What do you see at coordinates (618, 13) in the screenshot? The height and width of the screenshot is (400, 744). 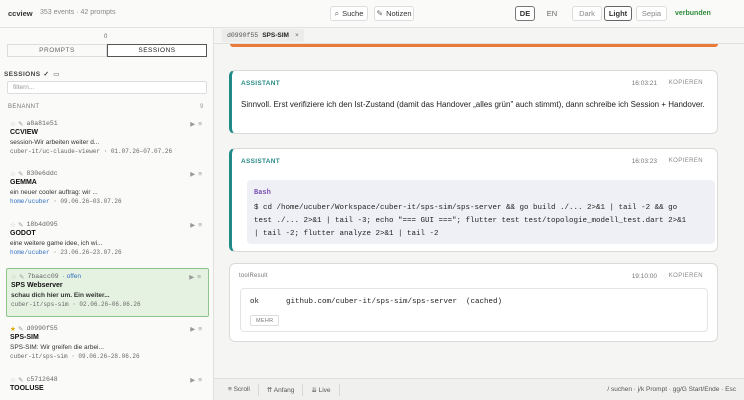 I see `theme-light-button: Light` at bounding box center [618, 13].